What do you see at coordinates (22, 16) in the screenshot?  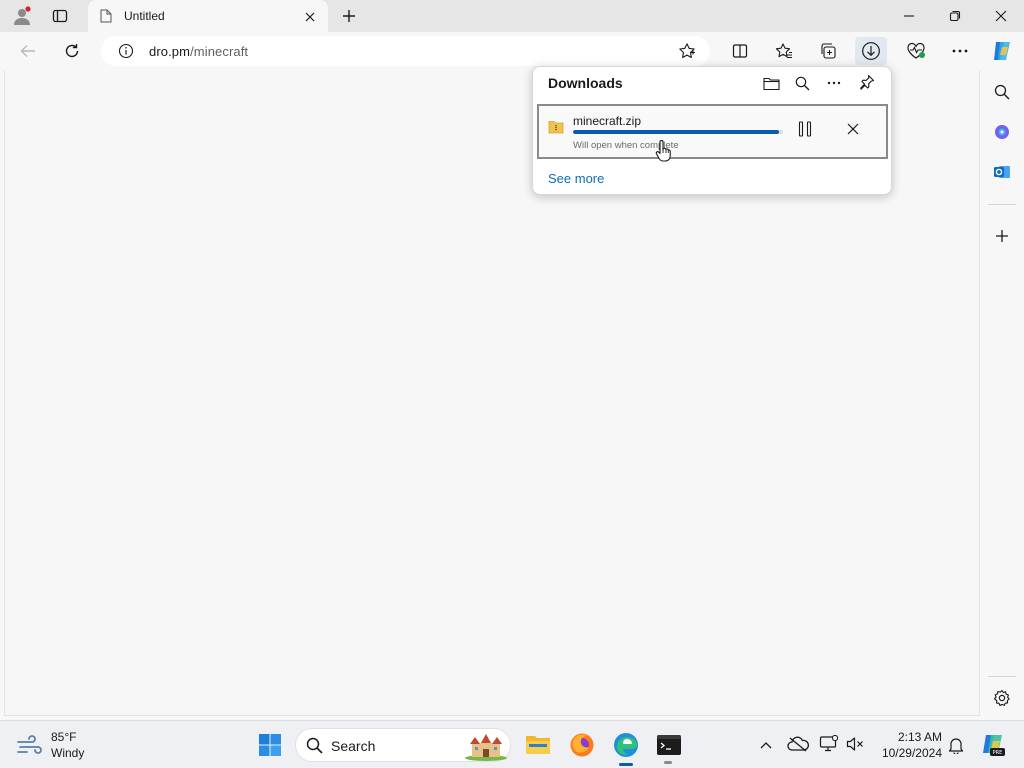 I see `profile-icon` at bounding box center [22, 16].